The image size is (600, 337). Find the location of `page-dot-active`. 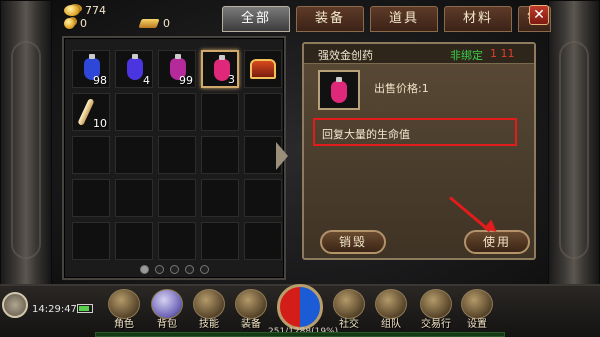

page-dot-active is located at coordinates (144, 269).